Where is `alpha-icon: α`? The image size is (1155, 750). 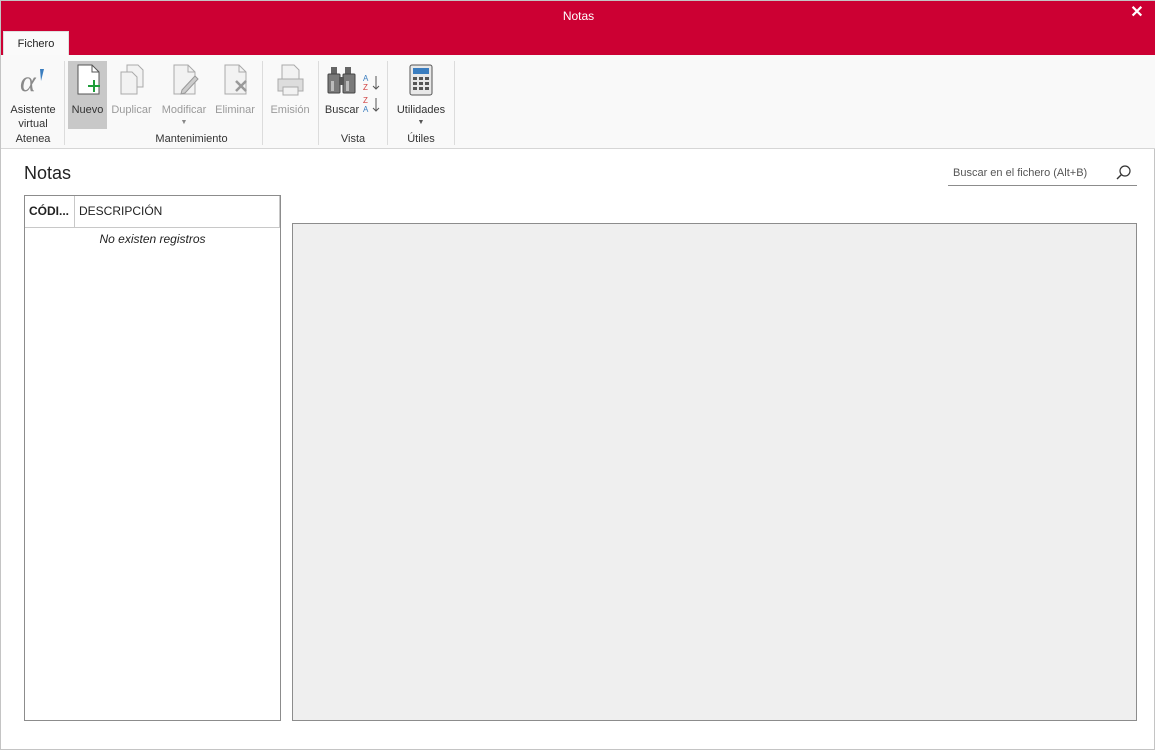 alpha-icon: α is located at coordinates (33, 81).